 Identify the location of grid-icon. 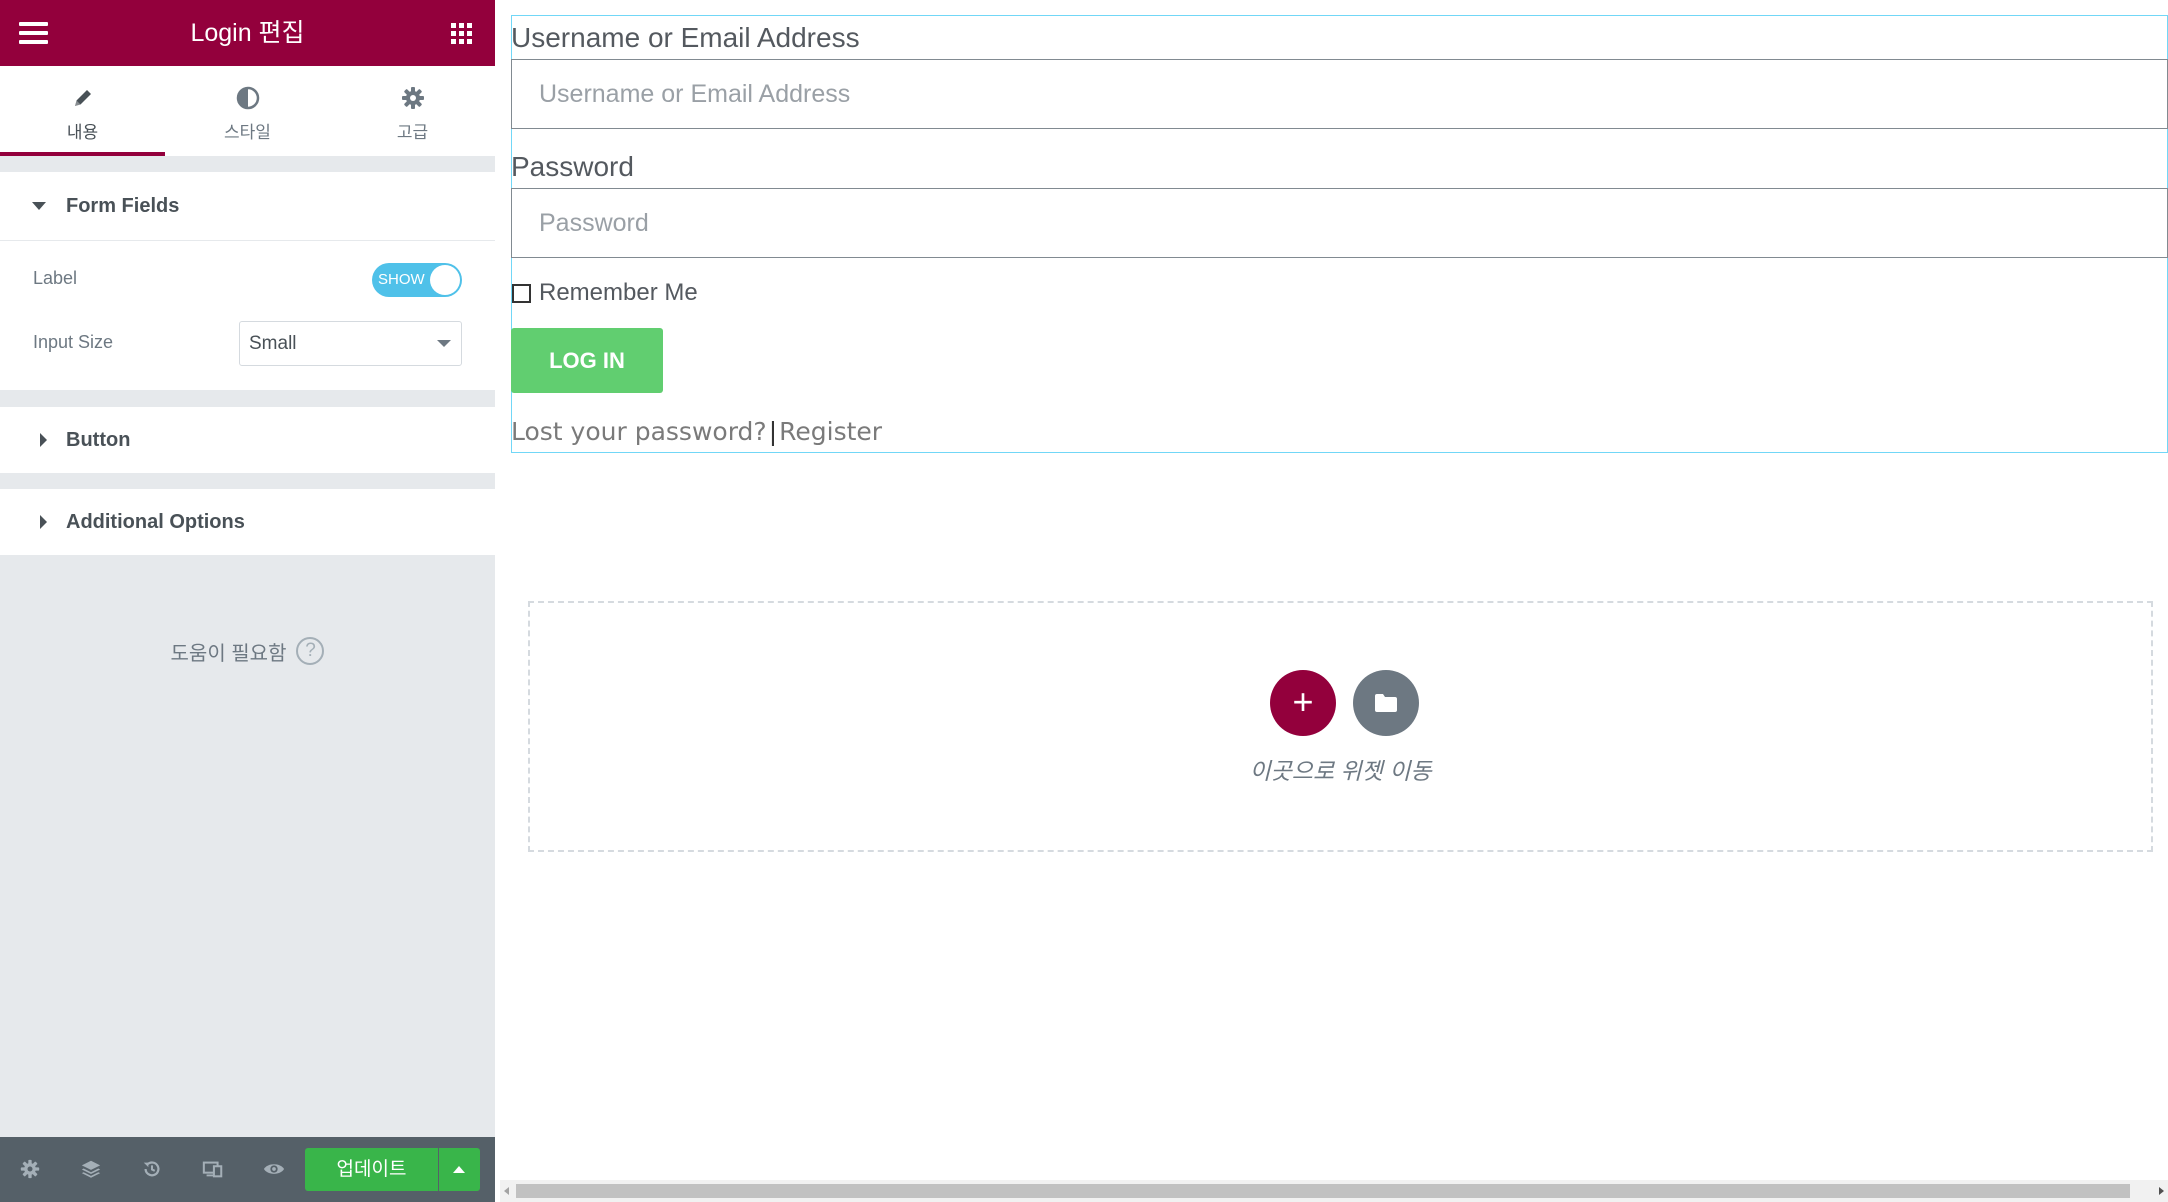
(462, 34).